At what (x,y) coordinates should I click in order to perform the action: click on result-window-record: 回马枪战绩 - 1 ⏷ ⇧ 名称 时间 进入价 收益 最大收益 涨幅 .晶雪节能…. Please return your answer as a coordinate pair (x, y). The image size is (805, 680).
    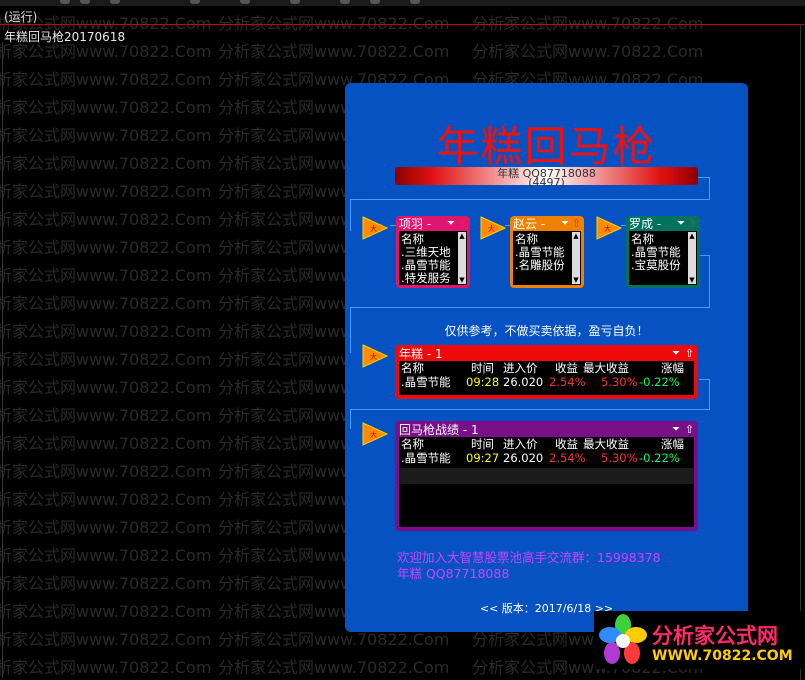
    Looking at the image, I should click on (546, 476).